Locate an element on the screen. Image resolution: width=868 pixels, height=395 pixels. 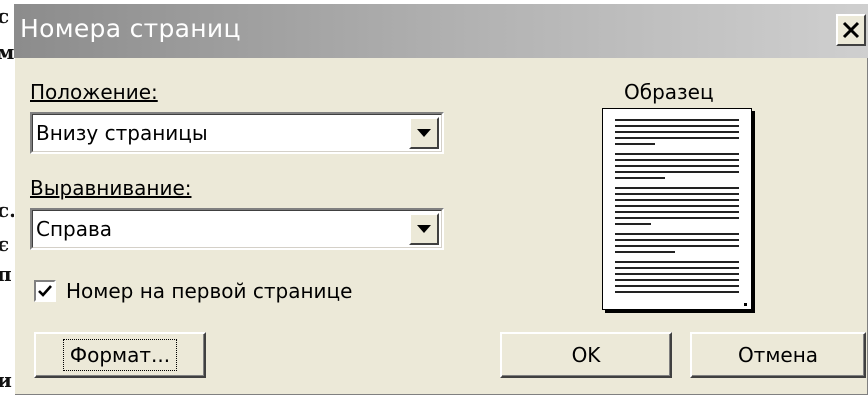
alignment-select-value: Справа is located at coordinates (74, 229).